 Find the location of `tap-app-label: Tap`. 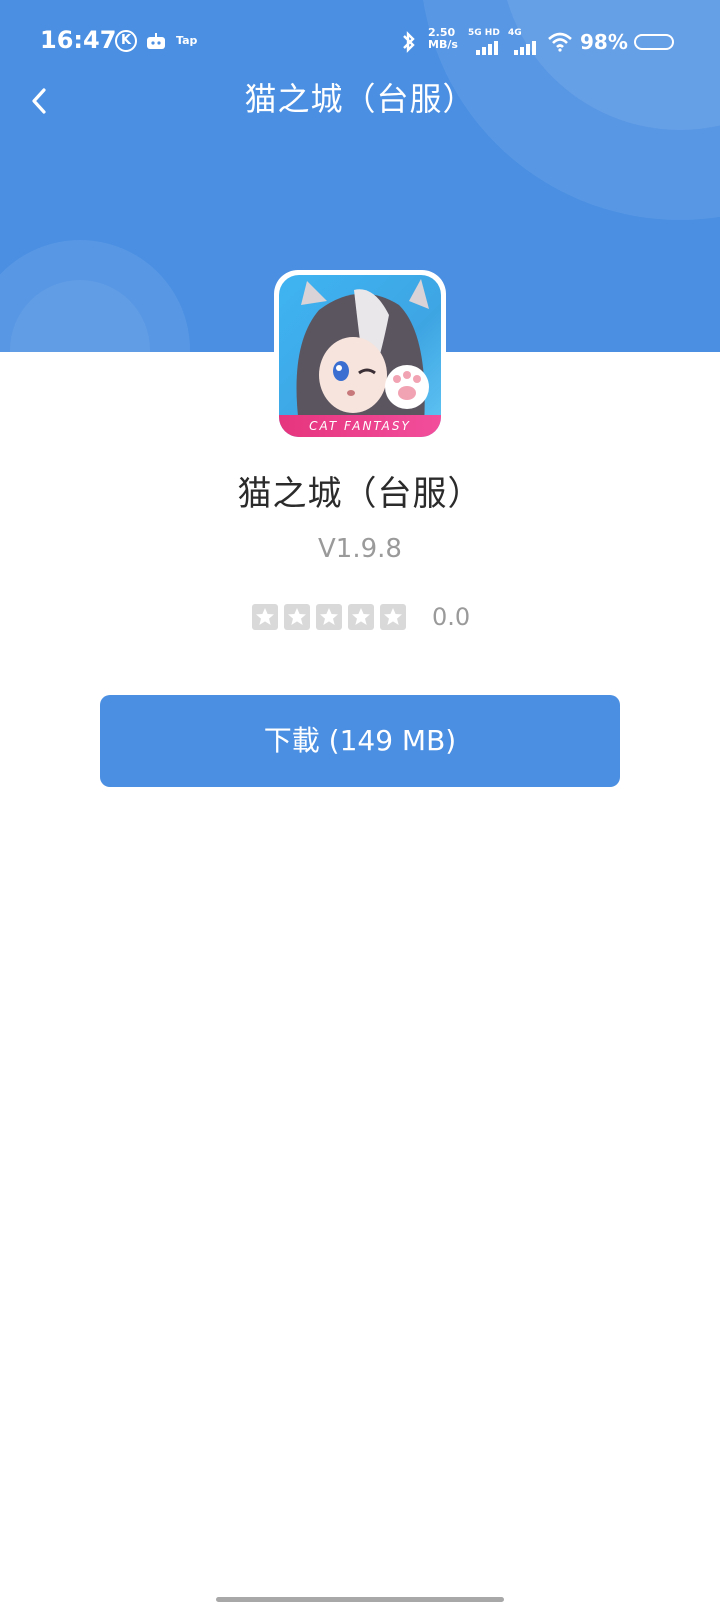

tap-app-label: Tap is located at coordinates (187, 40).